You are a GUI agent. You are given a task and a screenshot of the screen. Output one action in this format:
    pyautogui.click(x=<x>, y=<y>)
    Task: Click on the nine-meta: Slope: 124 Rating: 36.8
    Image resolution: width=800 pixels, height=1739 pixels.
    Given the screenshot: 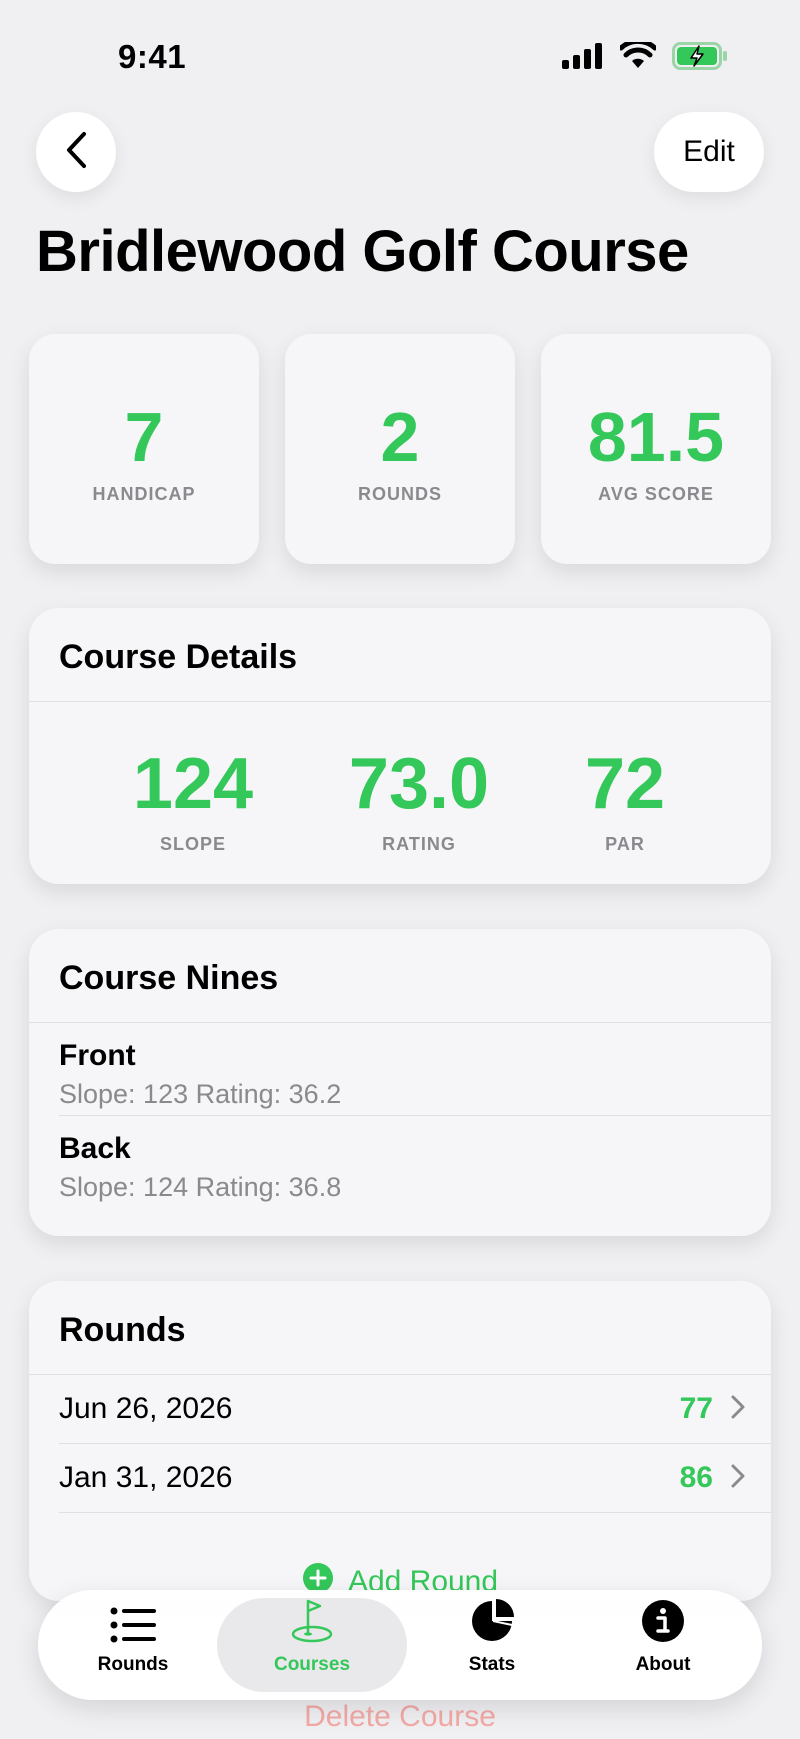 What is the action you would take?
    pyautogui.click(x=200, y=1187)
    